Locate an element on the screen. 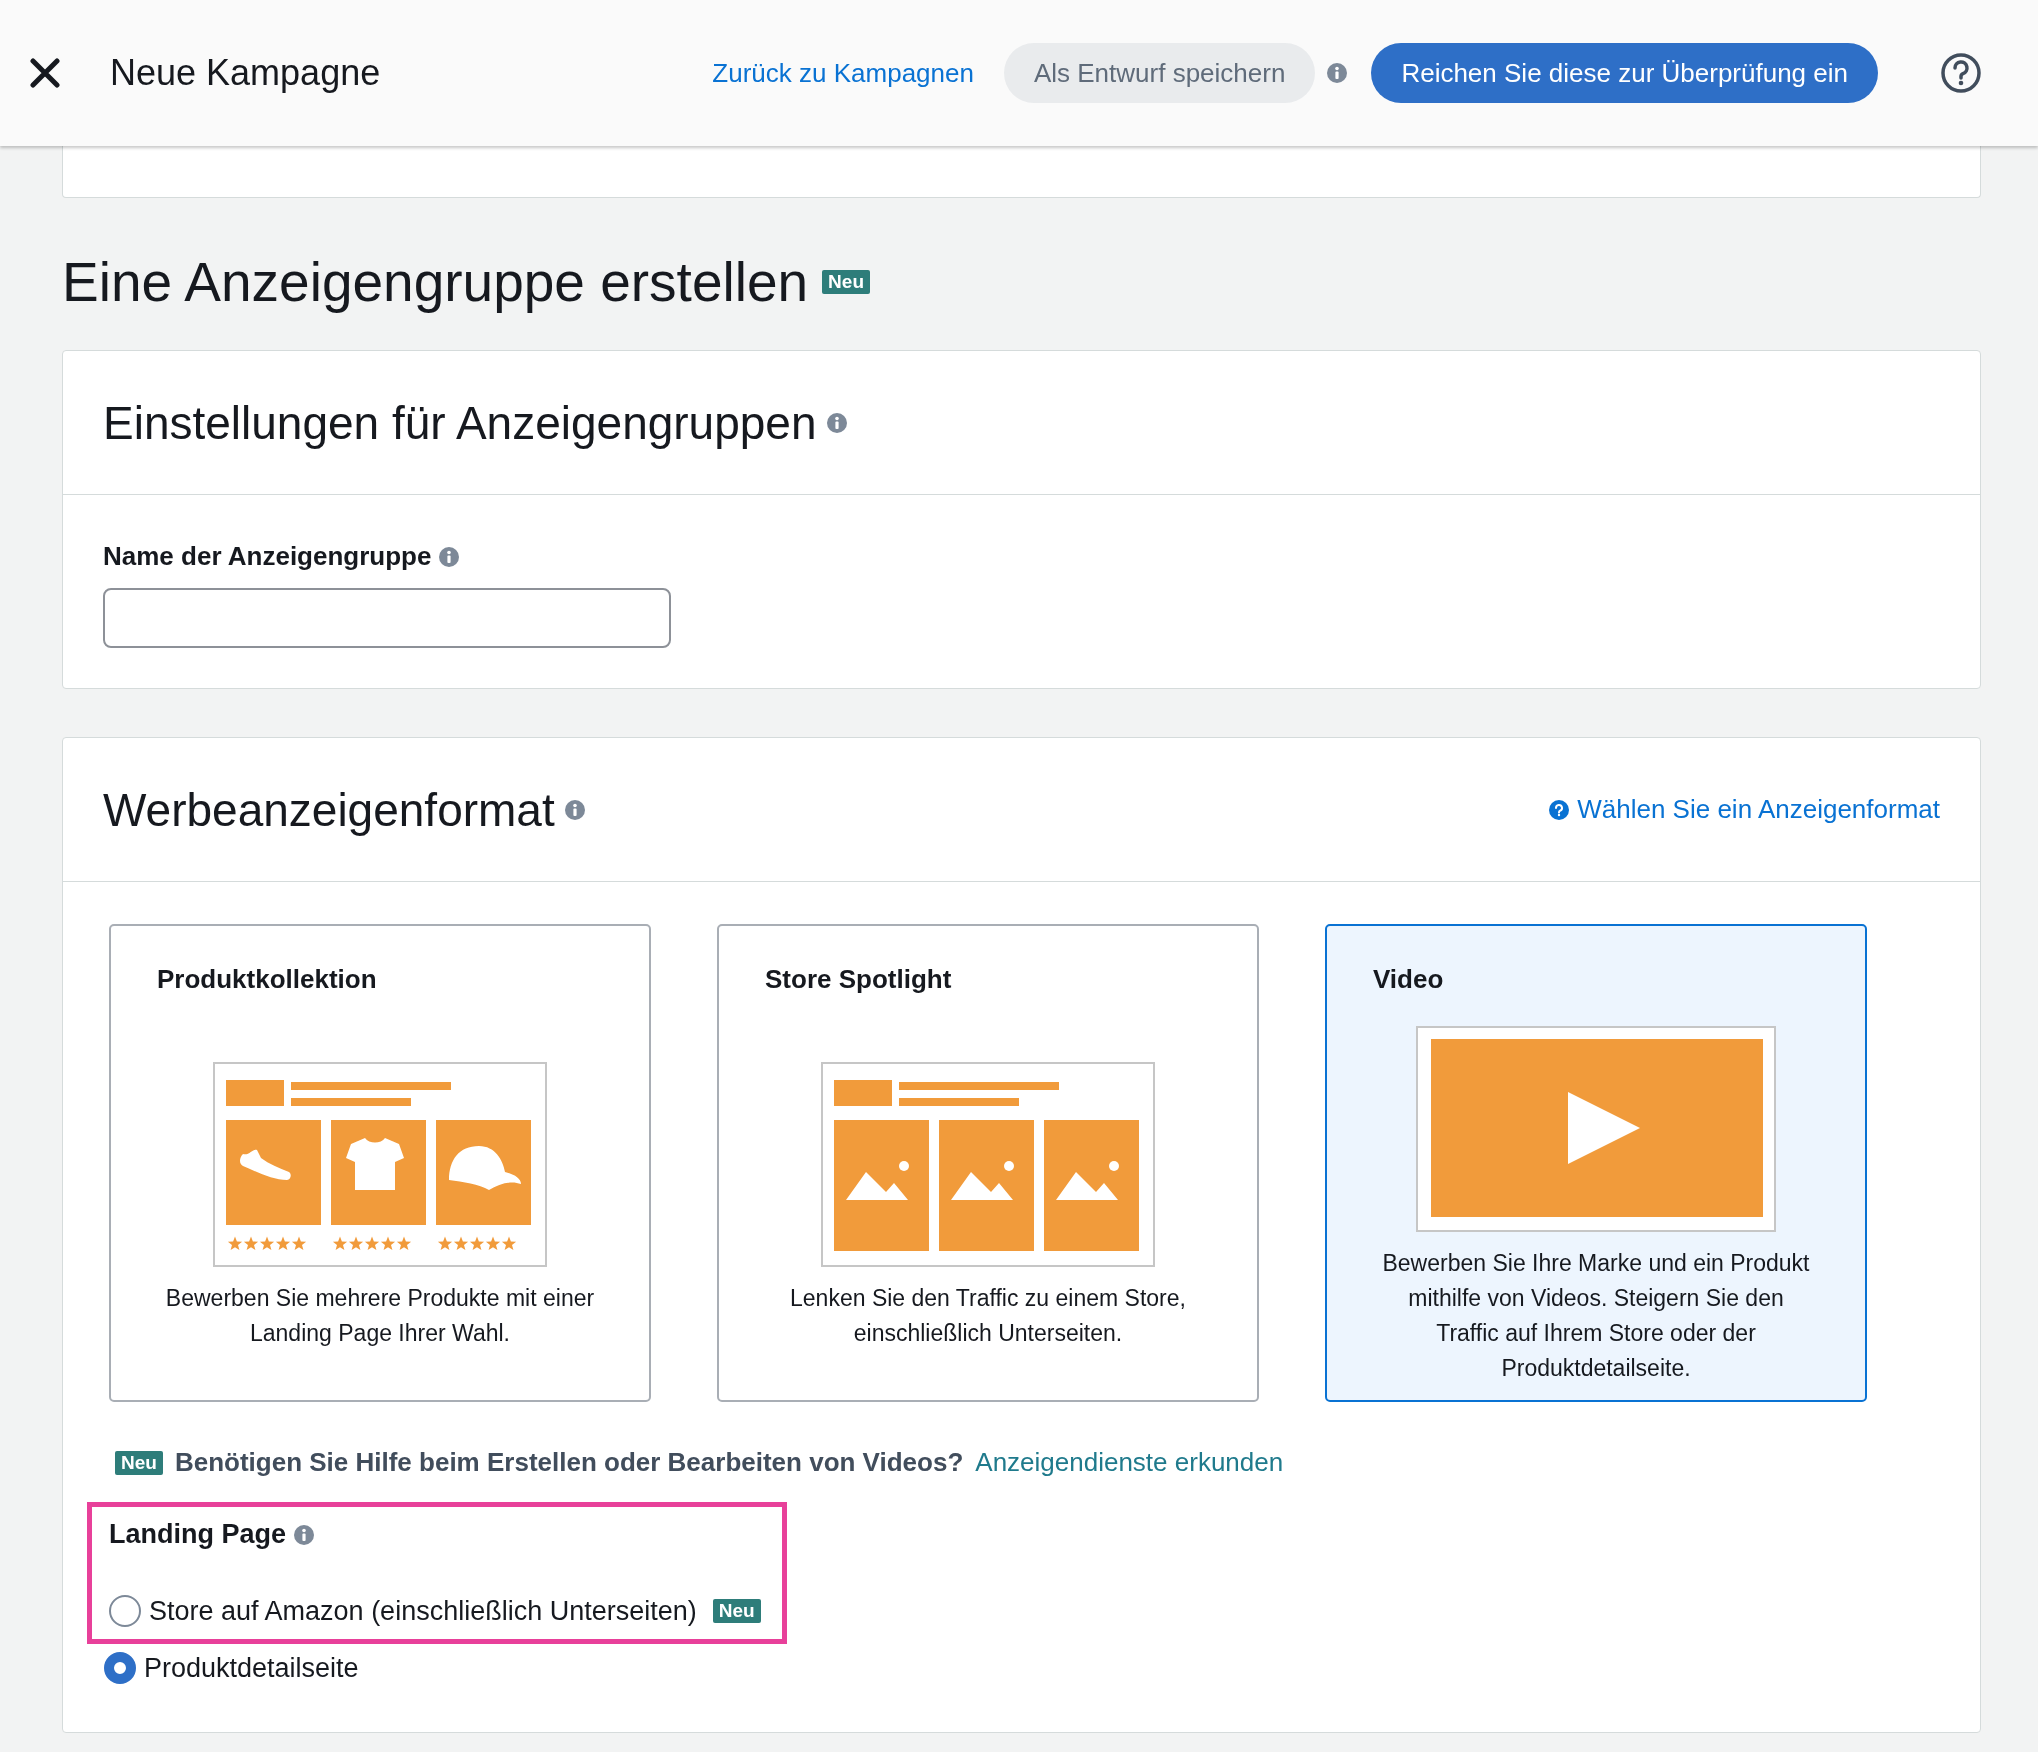  input-field is located at coordinates (387, 618).